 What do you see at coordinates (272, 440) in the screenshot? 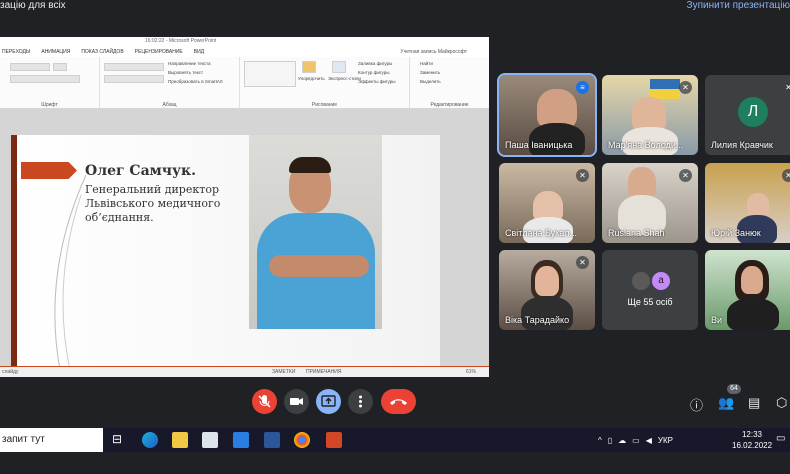
I see `word-icon` at bounding box center [272, 440].